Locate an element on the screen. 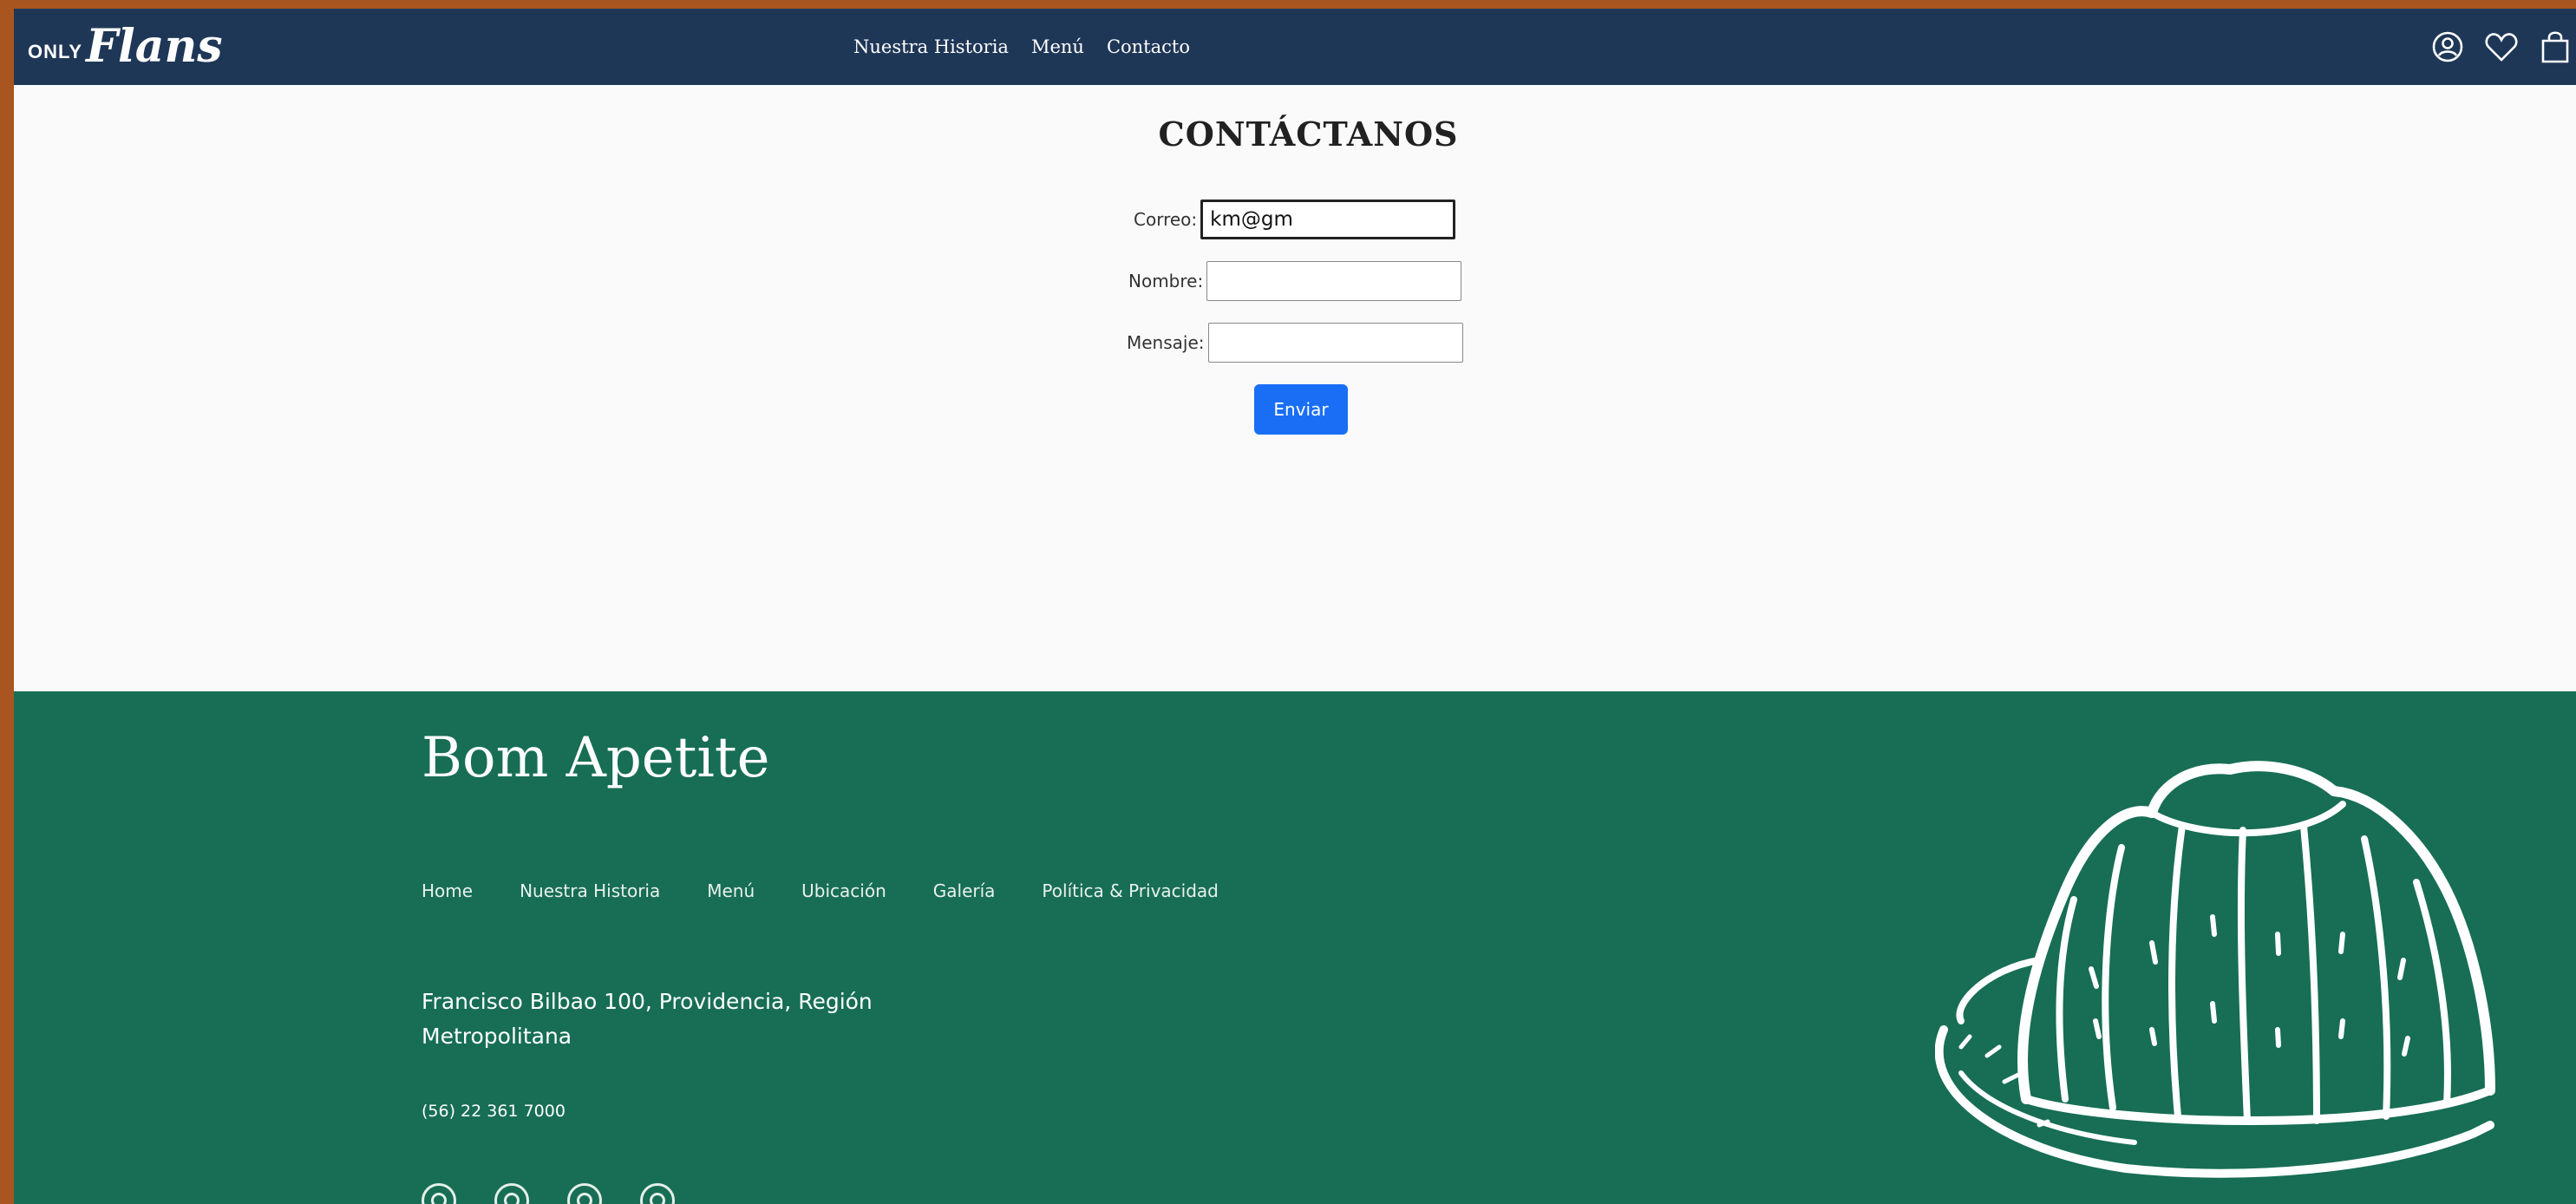 This screenshot has width=2576, height=1204. user-icon is located at coordinates (2448, 47).